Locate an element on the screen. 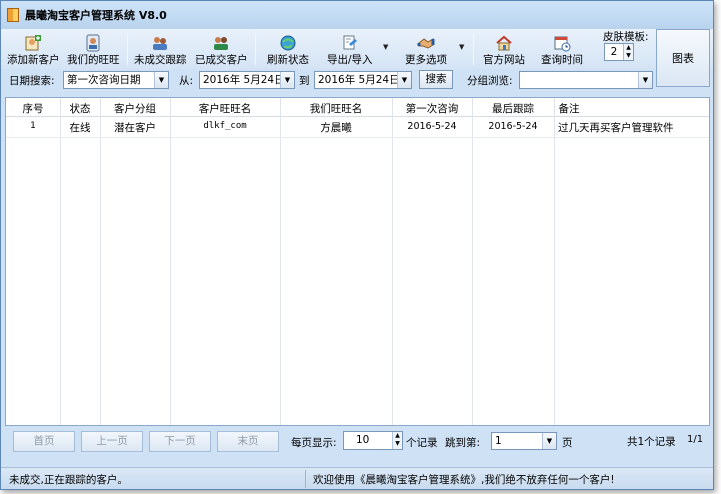 The height and width of the screenshot is (494, 721). query-time-button: 查询时间 is located at coordinates (562, 49).